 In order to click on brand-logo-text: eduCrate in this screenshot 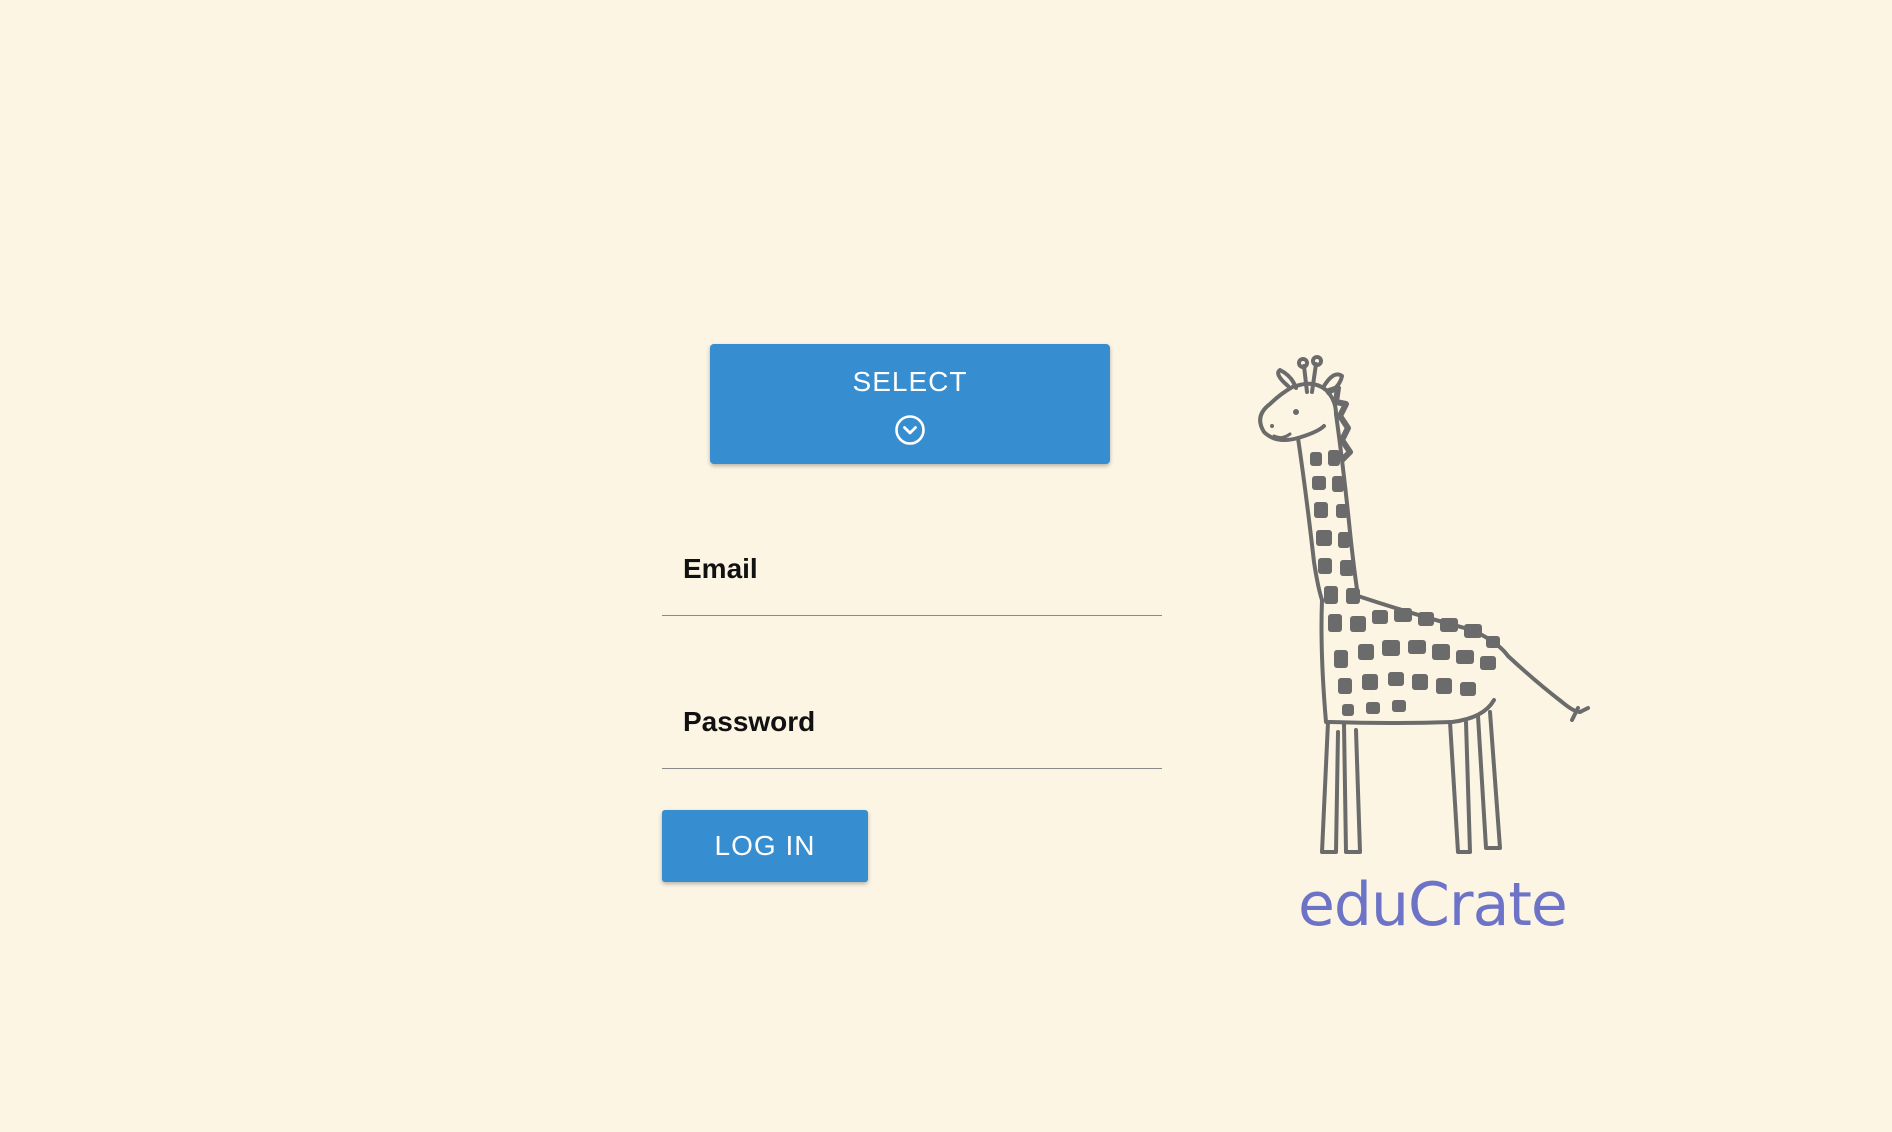, I will do `click(1433, 905)`.